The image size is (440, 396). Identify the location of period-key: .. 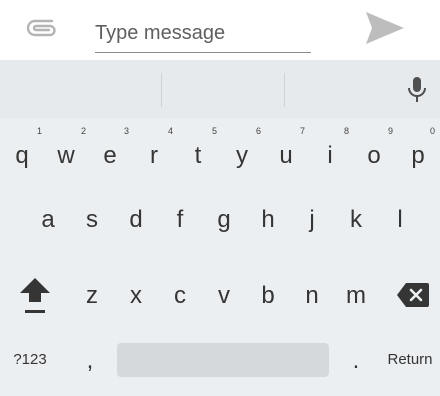
(356, 361).